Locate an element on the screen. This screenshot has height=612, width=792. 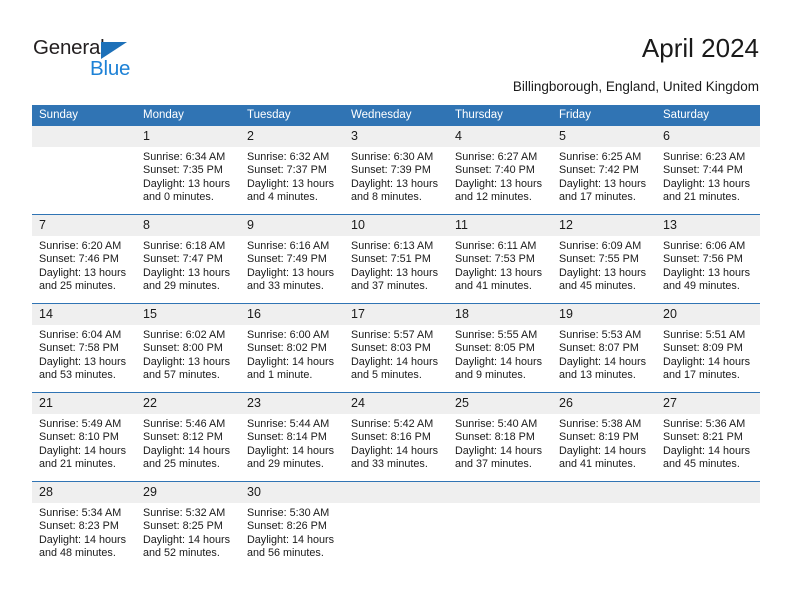
daylight-duration: Daylight: 13 hours and 41 minutes. is located at coordinates (499, 279).